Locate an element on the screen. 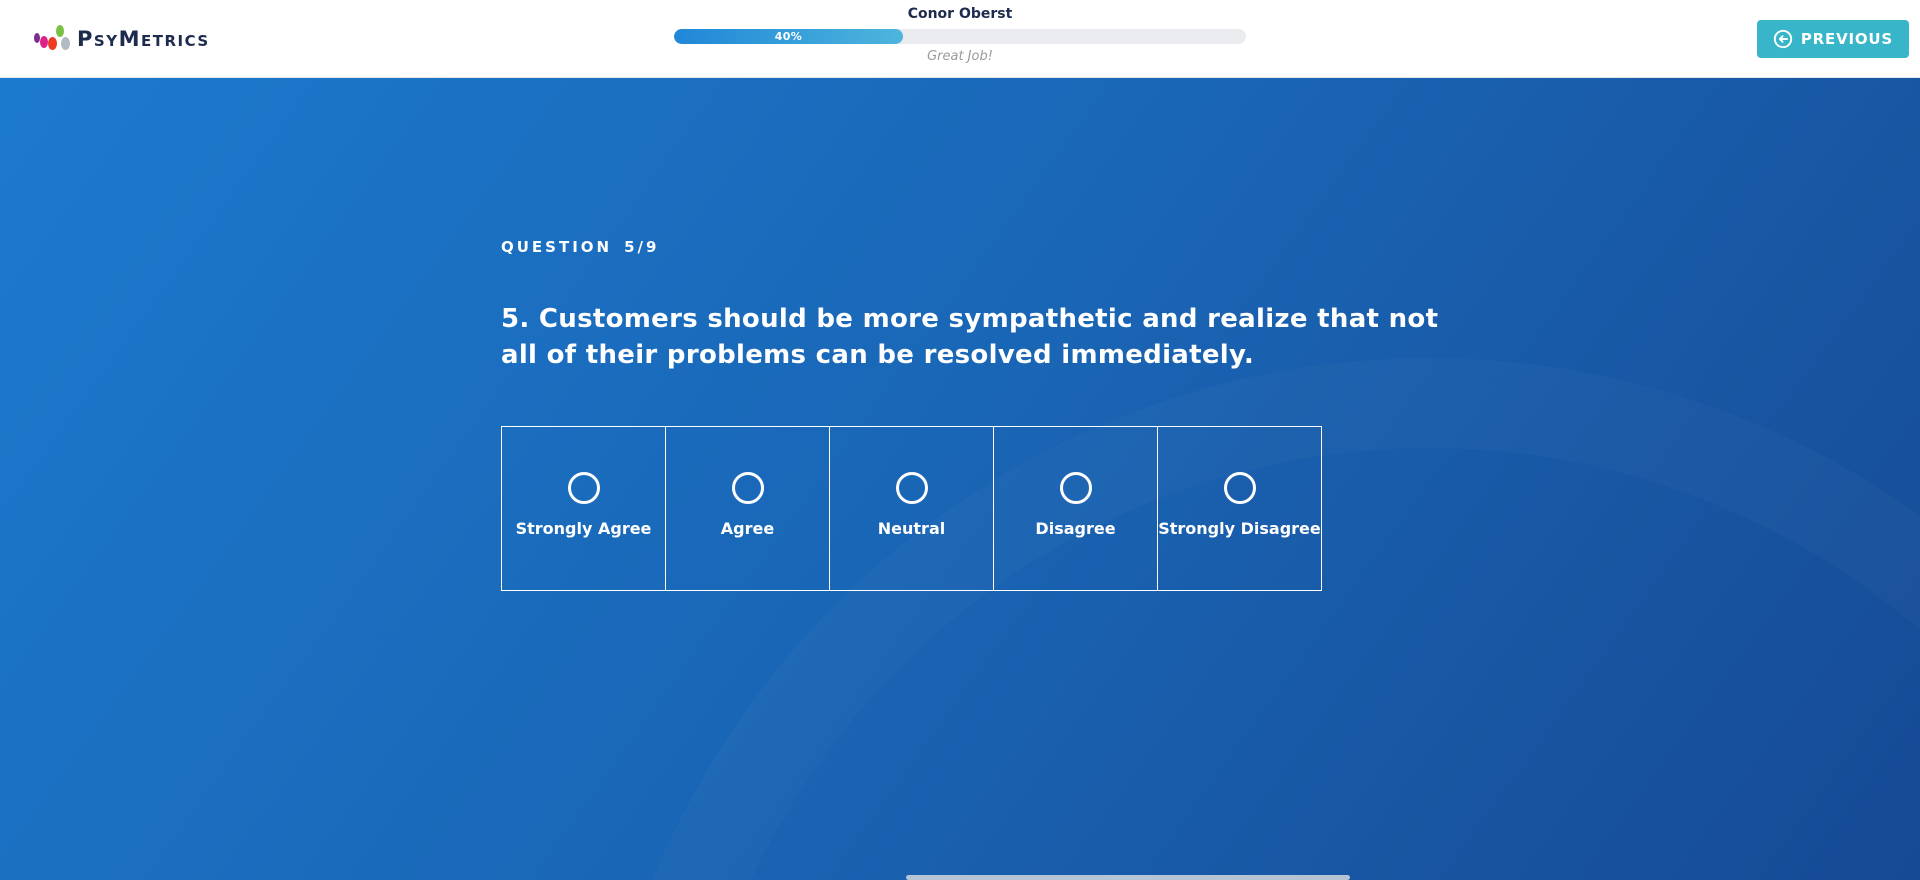  option-label: Strongly Disagree is located at coordinates (1239, 528).